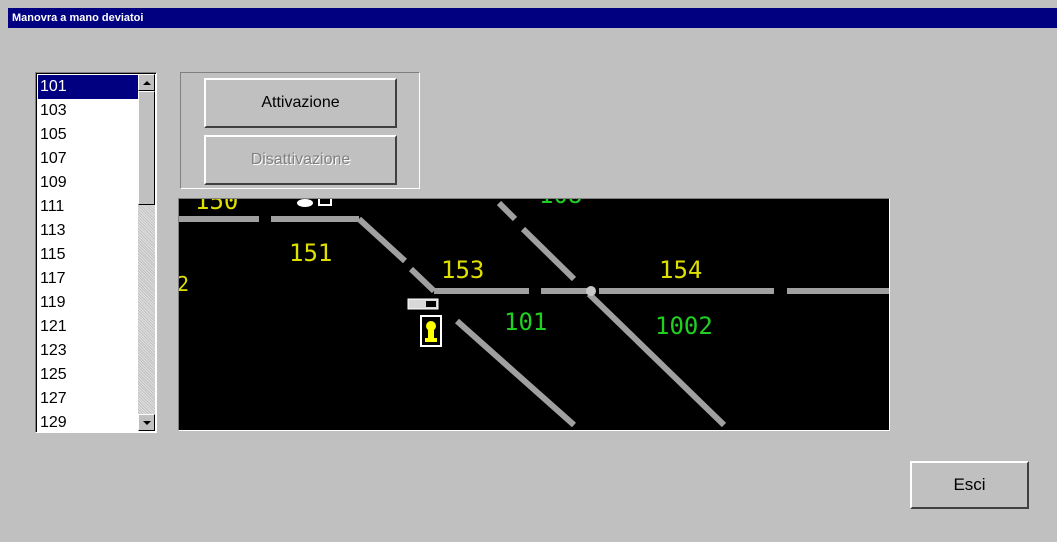 The height and width of the screenshot is (542, 1057). I want to click on label-1002: 1002, so click(684, 326).